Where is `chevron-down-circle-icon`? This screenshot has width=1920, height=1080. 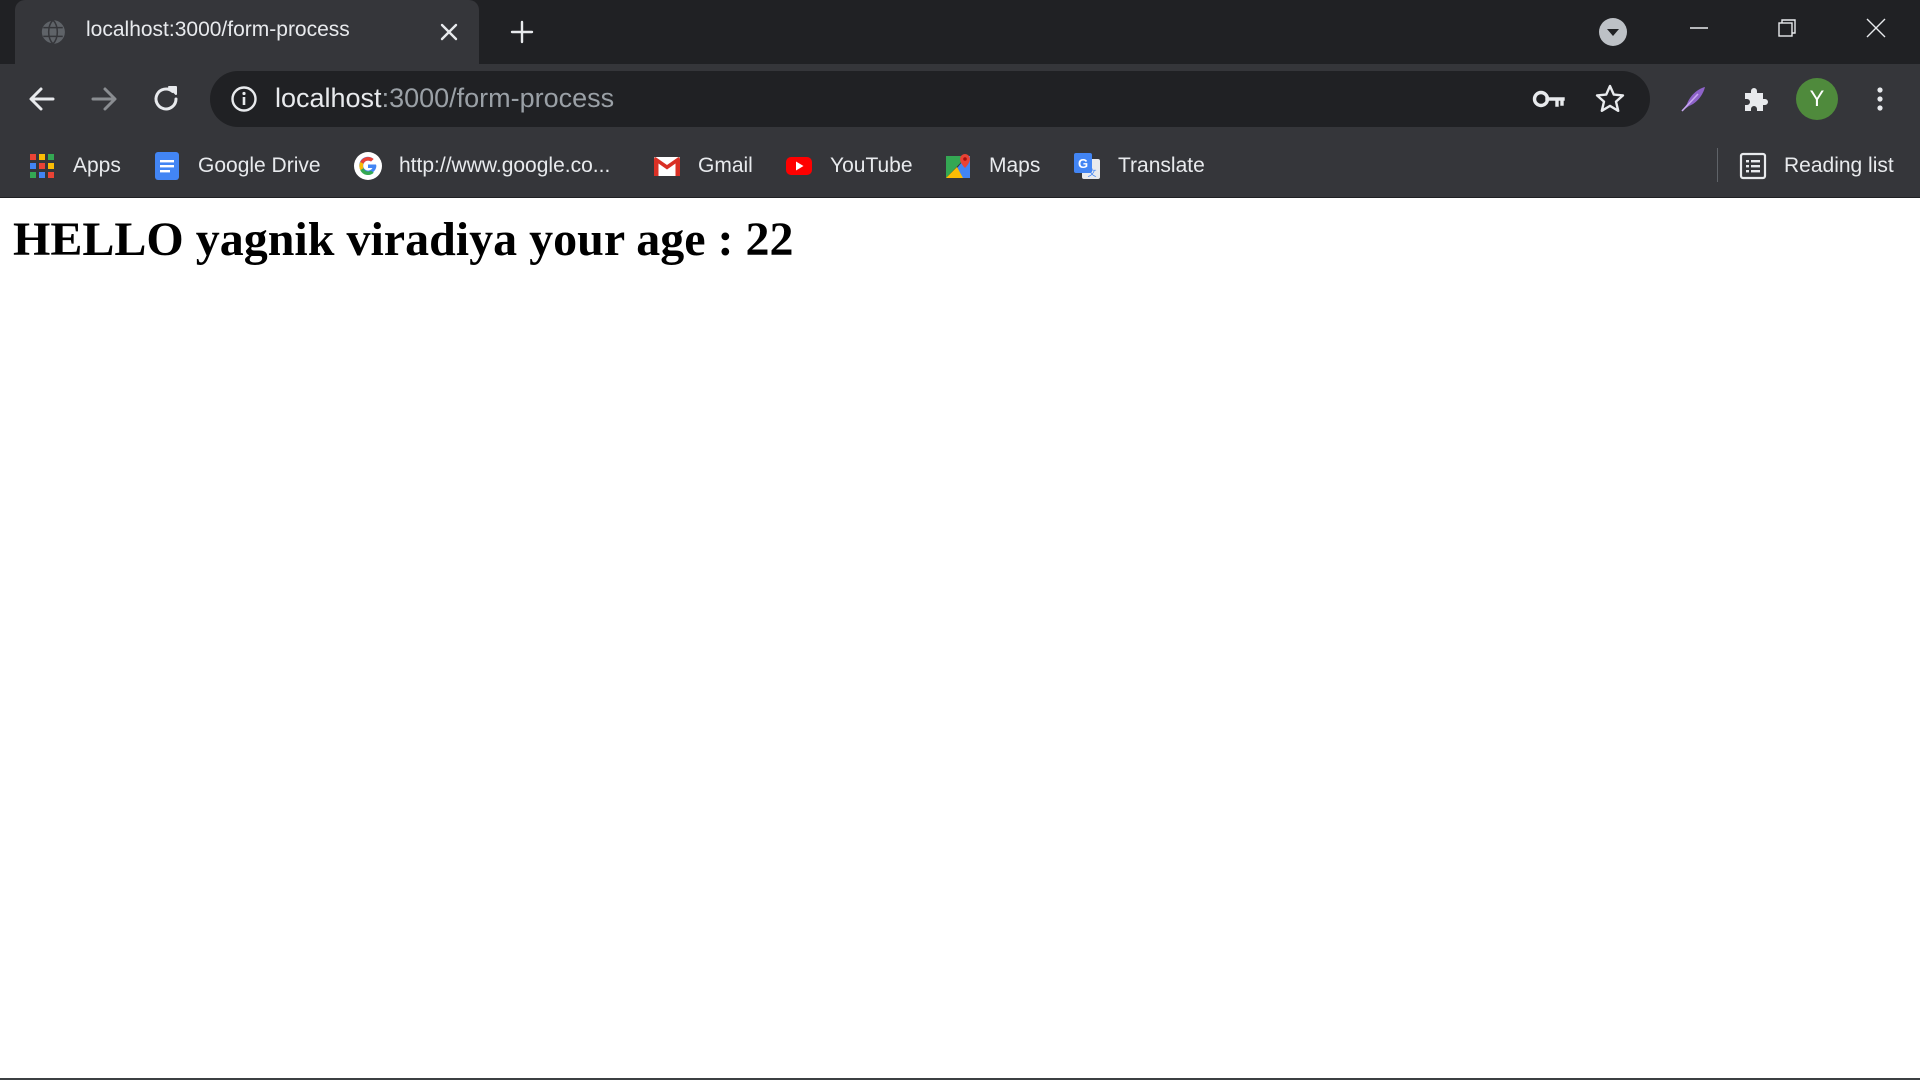 chevron-down-circle-icon is located at coordinates (1613, 32).